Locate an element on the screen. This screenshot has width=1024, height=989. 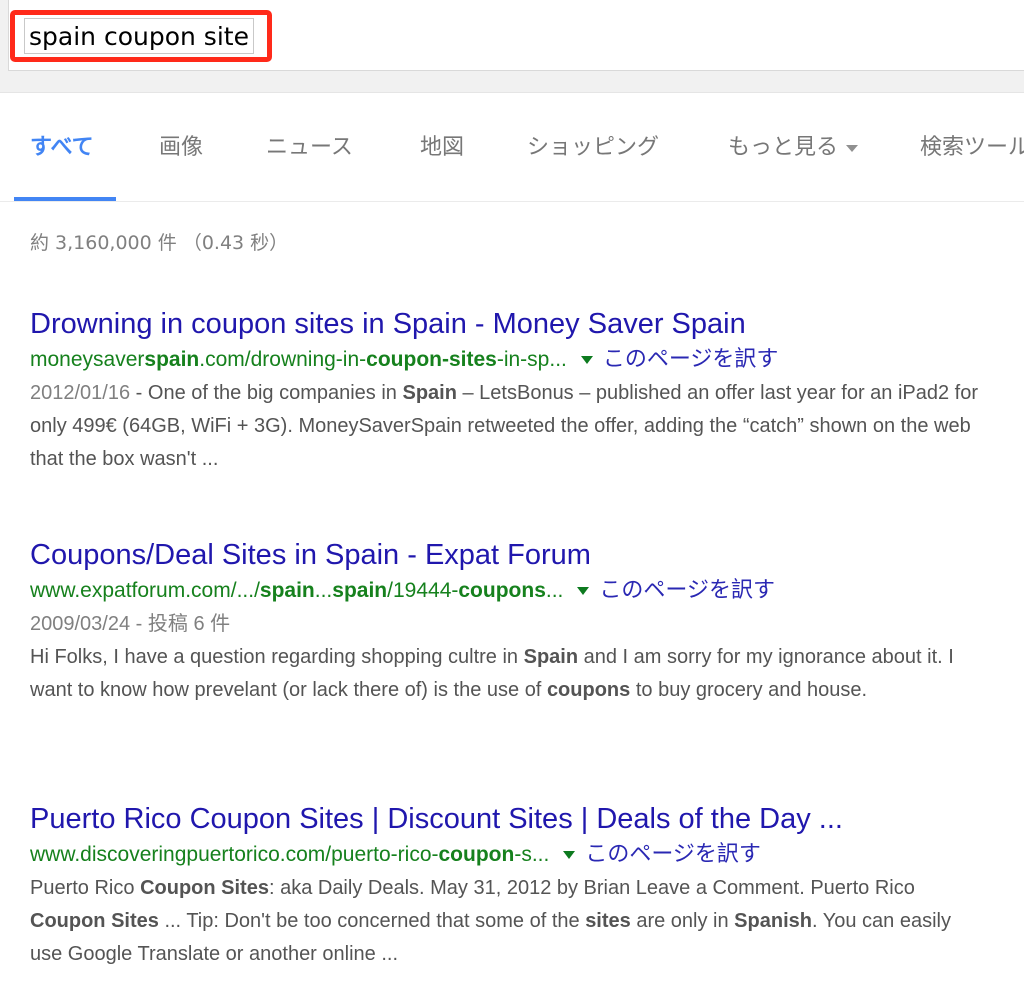
tab-more-label: もっと見る is located at coordinates (783, 147).